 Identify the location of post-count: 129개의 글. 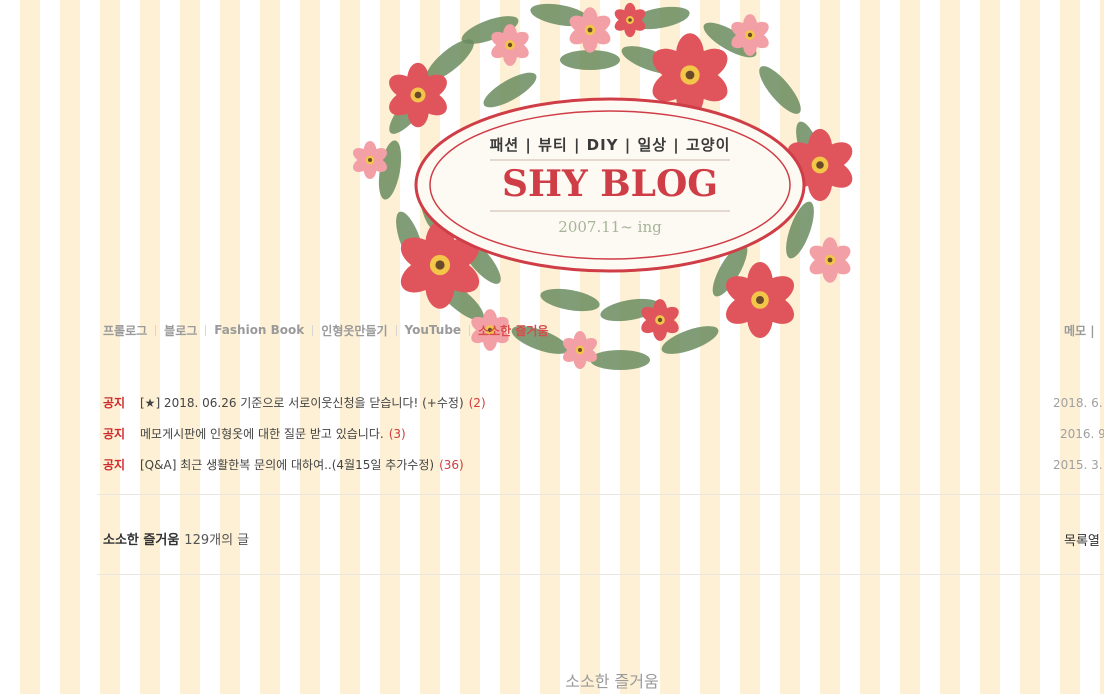
(217, 540).